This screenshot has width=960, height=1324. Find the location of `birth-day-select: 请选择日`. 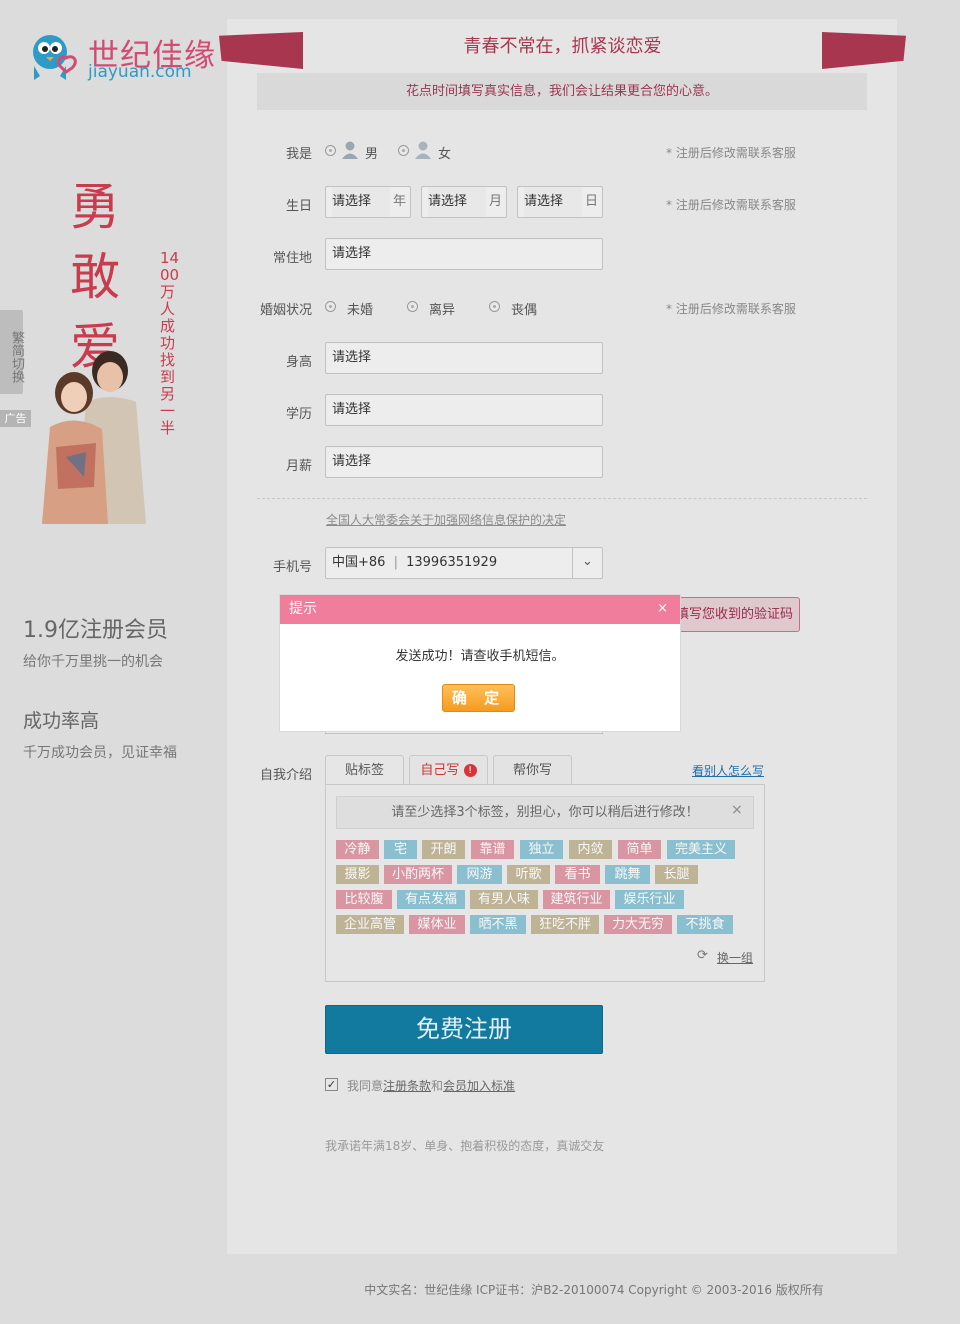

birth-day-select: 请选择日 is located at coordinates (560, 202).